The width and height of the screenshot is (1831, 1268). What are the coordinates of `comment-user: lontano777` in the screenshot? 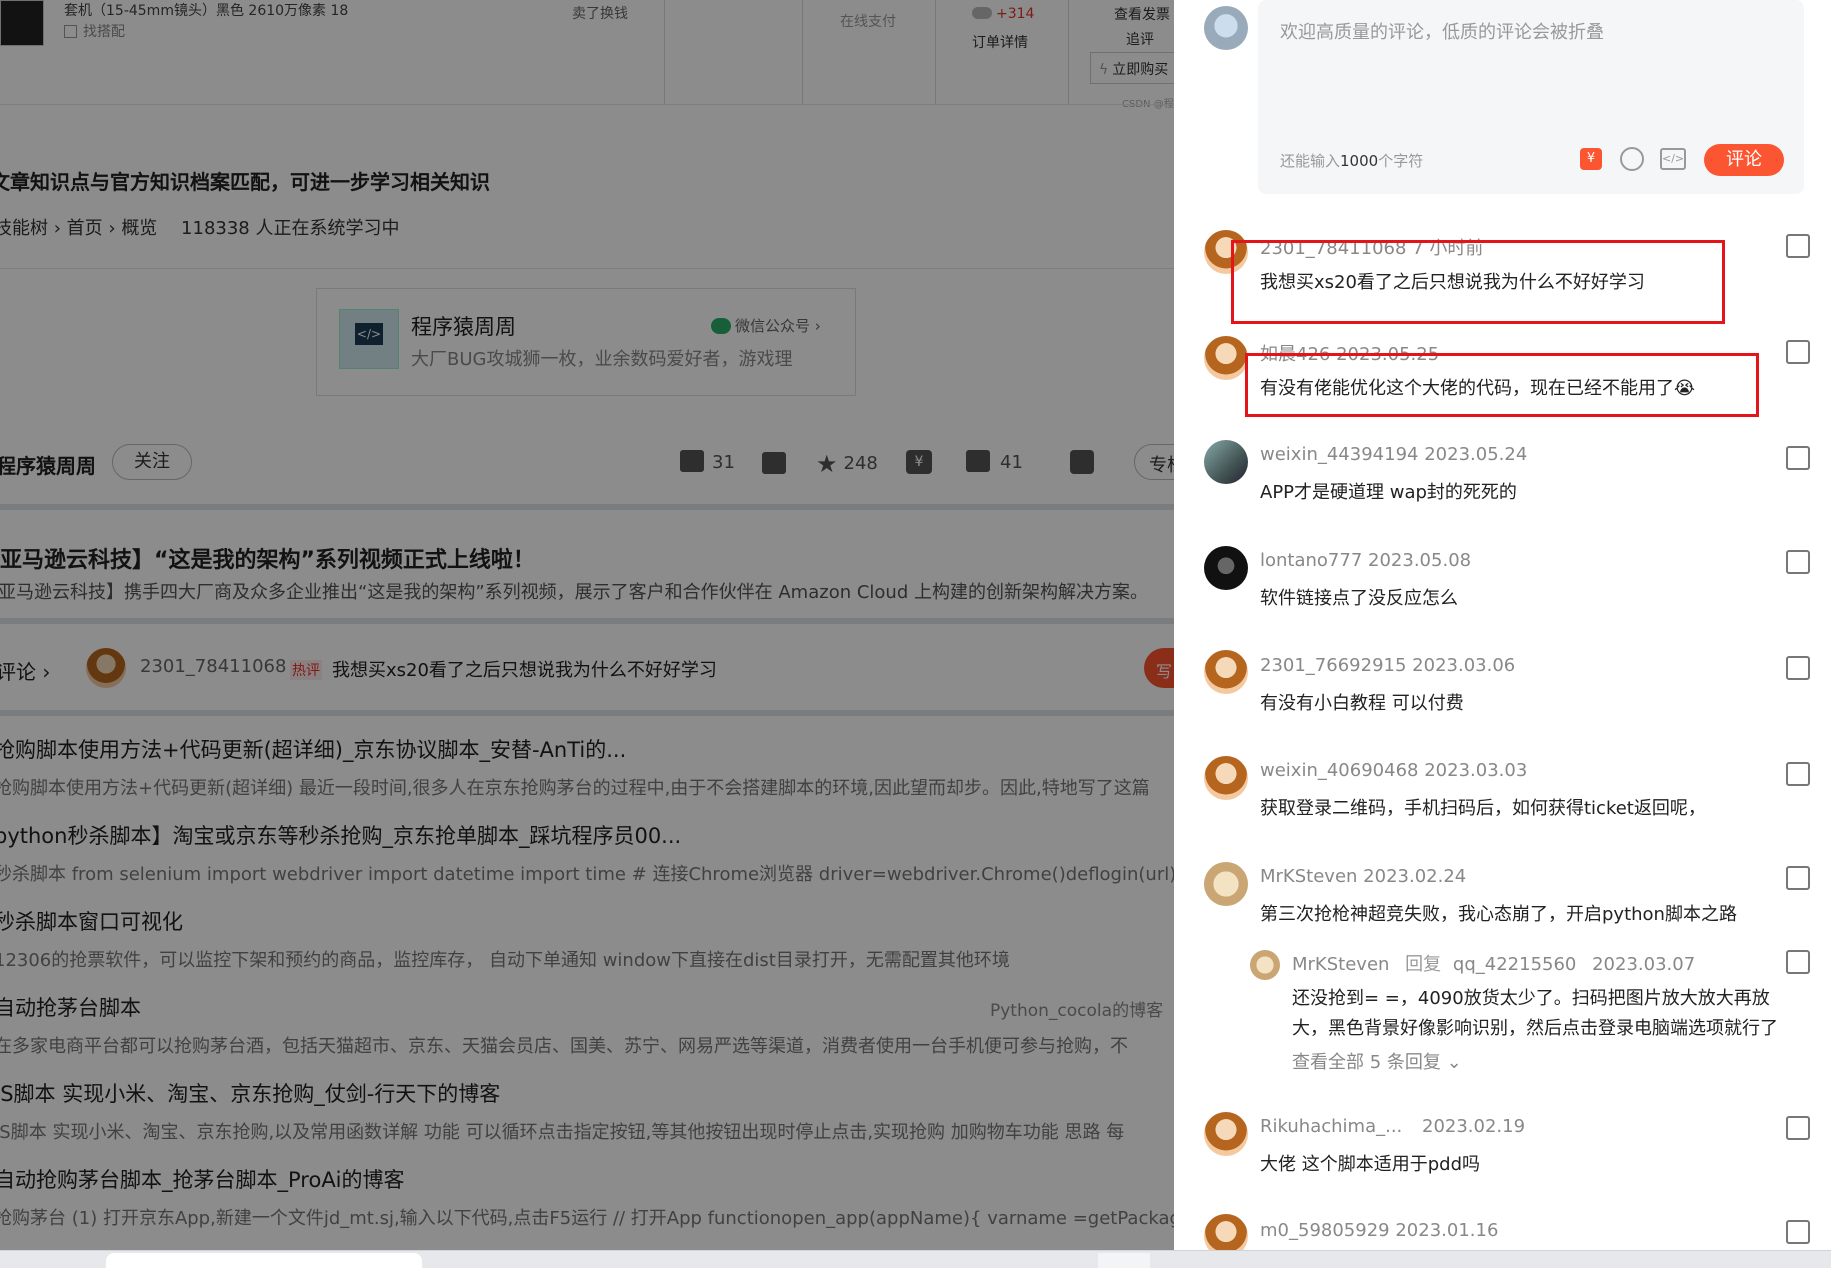 It's located at (1311, 560).